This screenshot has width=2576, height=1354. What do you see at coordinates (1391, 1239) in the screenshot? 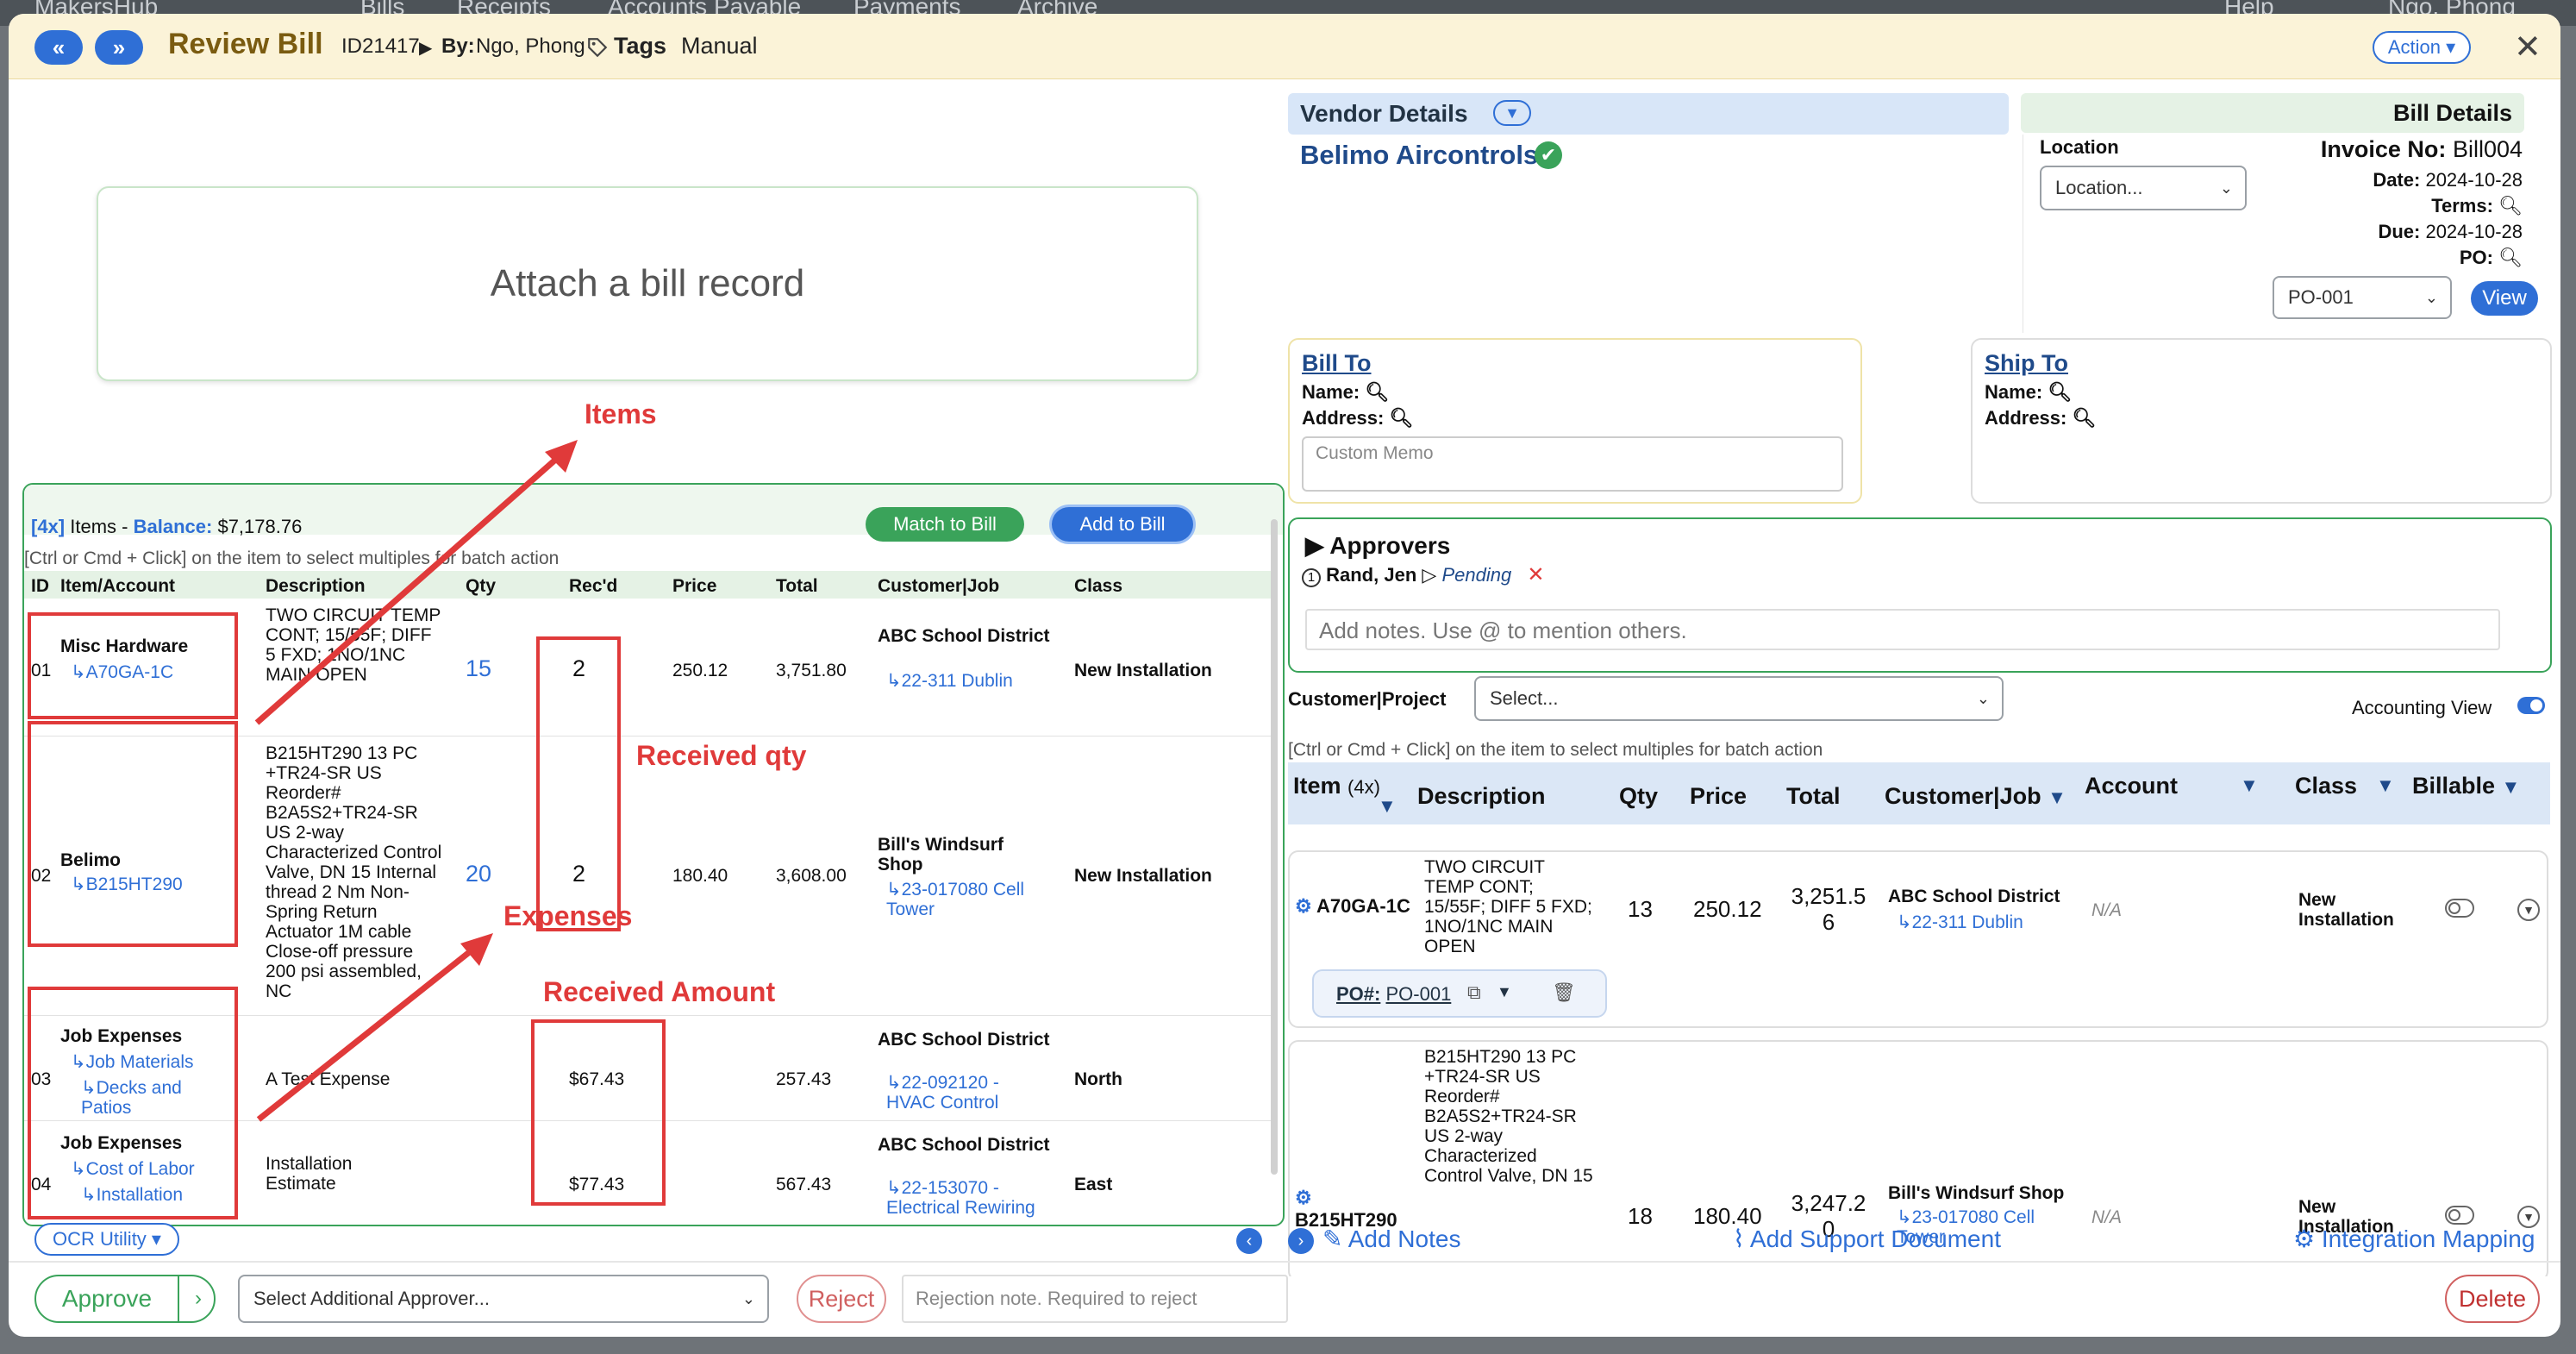
I see `add-notes-button: ✎ Add Notes` at bounding box center [1391, 1239].